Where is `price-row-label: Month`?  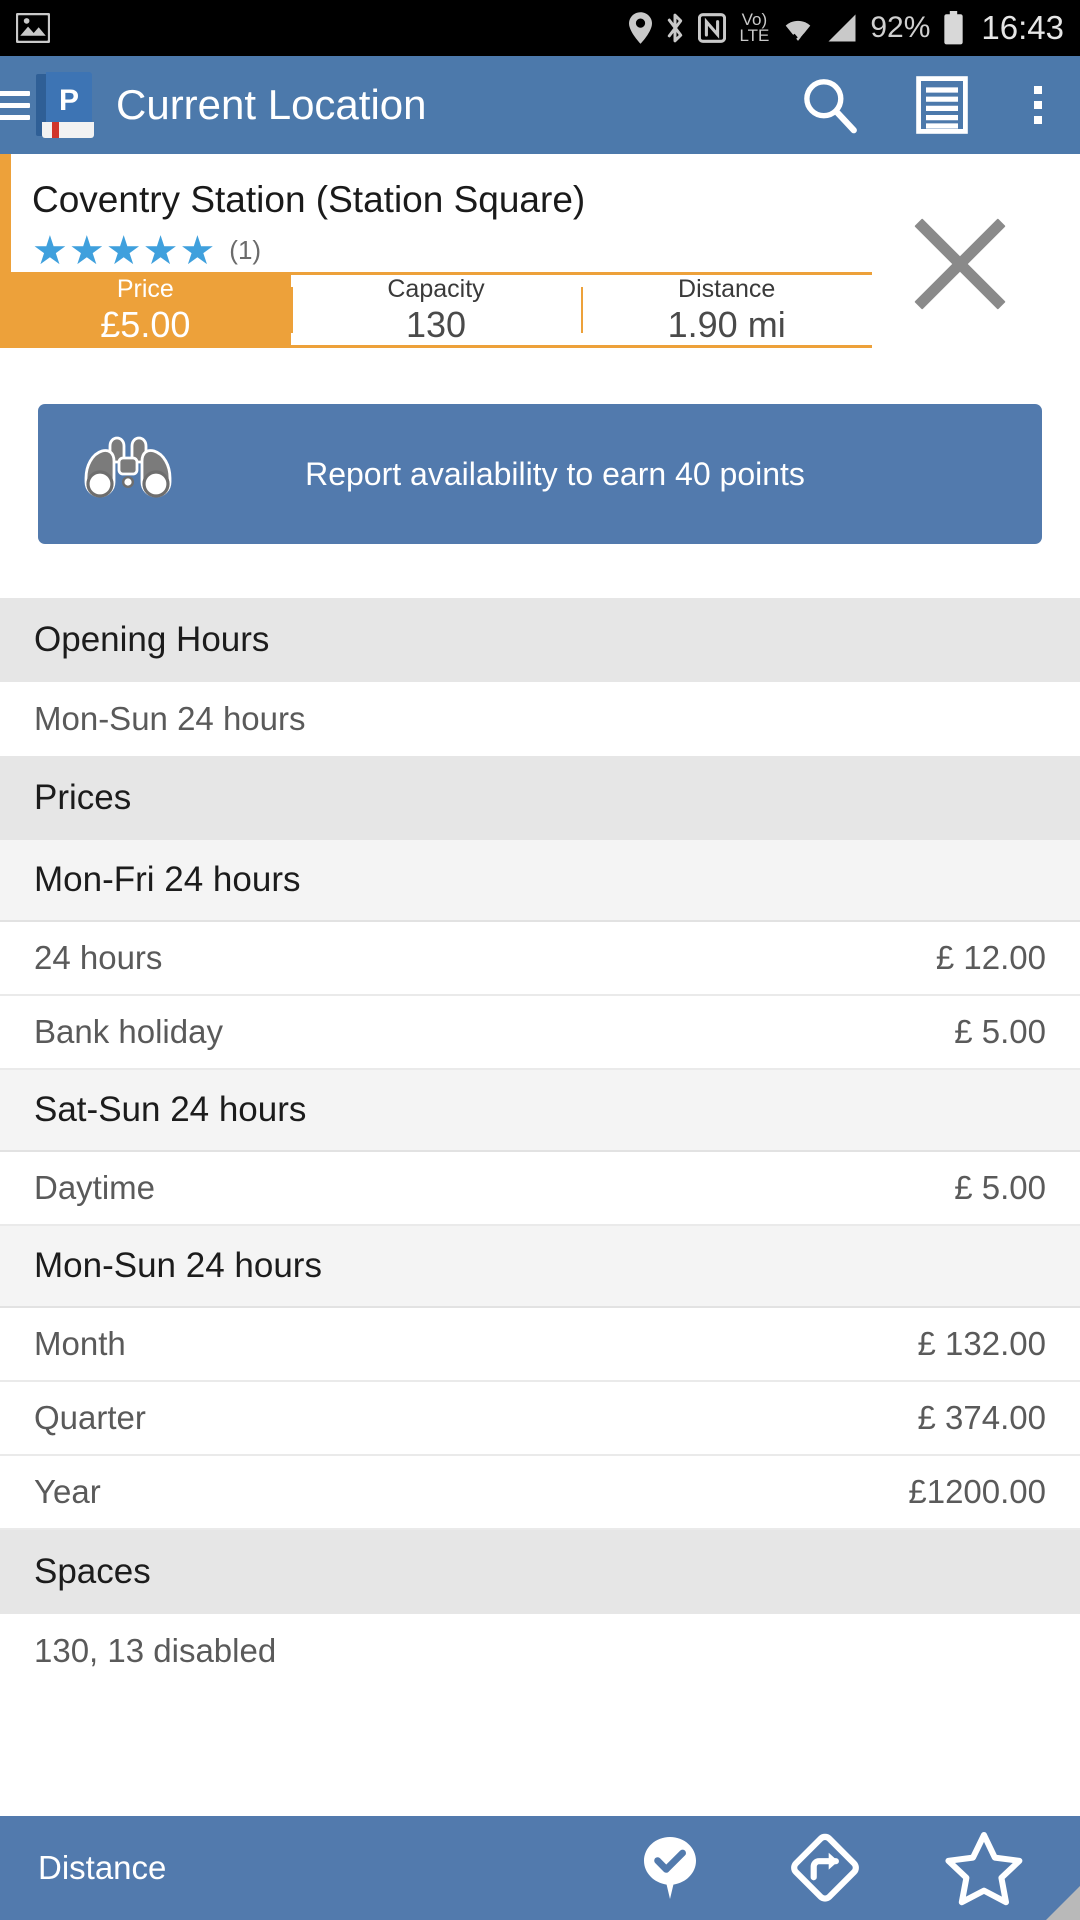
price-row-label: Month is located at coordinates (80, 1343).